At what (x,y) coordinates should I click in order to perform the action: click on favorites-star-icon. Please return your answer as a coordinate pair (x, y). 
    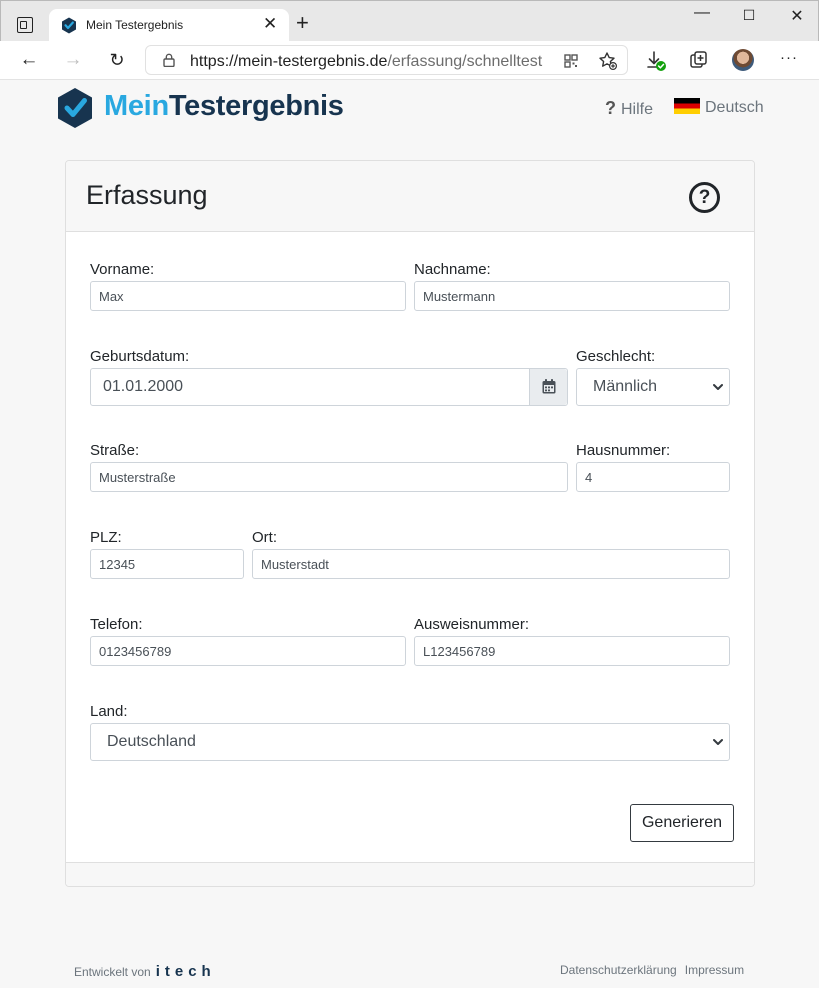
    Looking at the image, I should click on (608, 61).